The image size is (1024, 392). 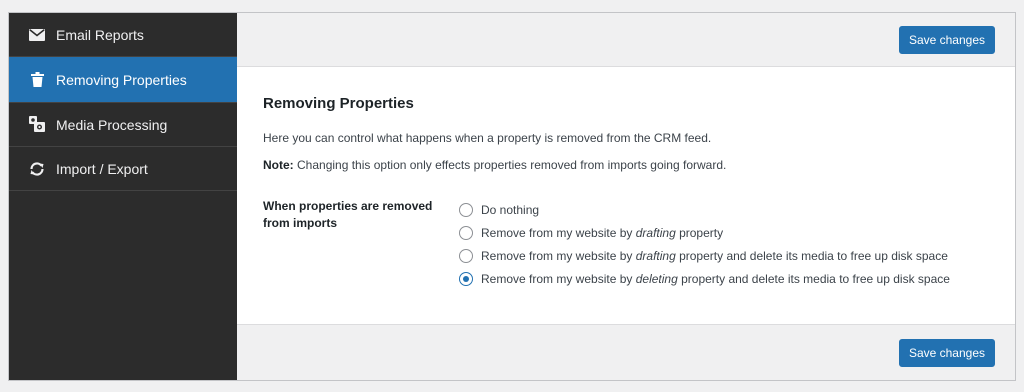 I want to click on sidebar-item-removing-properties: Removing Properties, so click(x=123, y=80).